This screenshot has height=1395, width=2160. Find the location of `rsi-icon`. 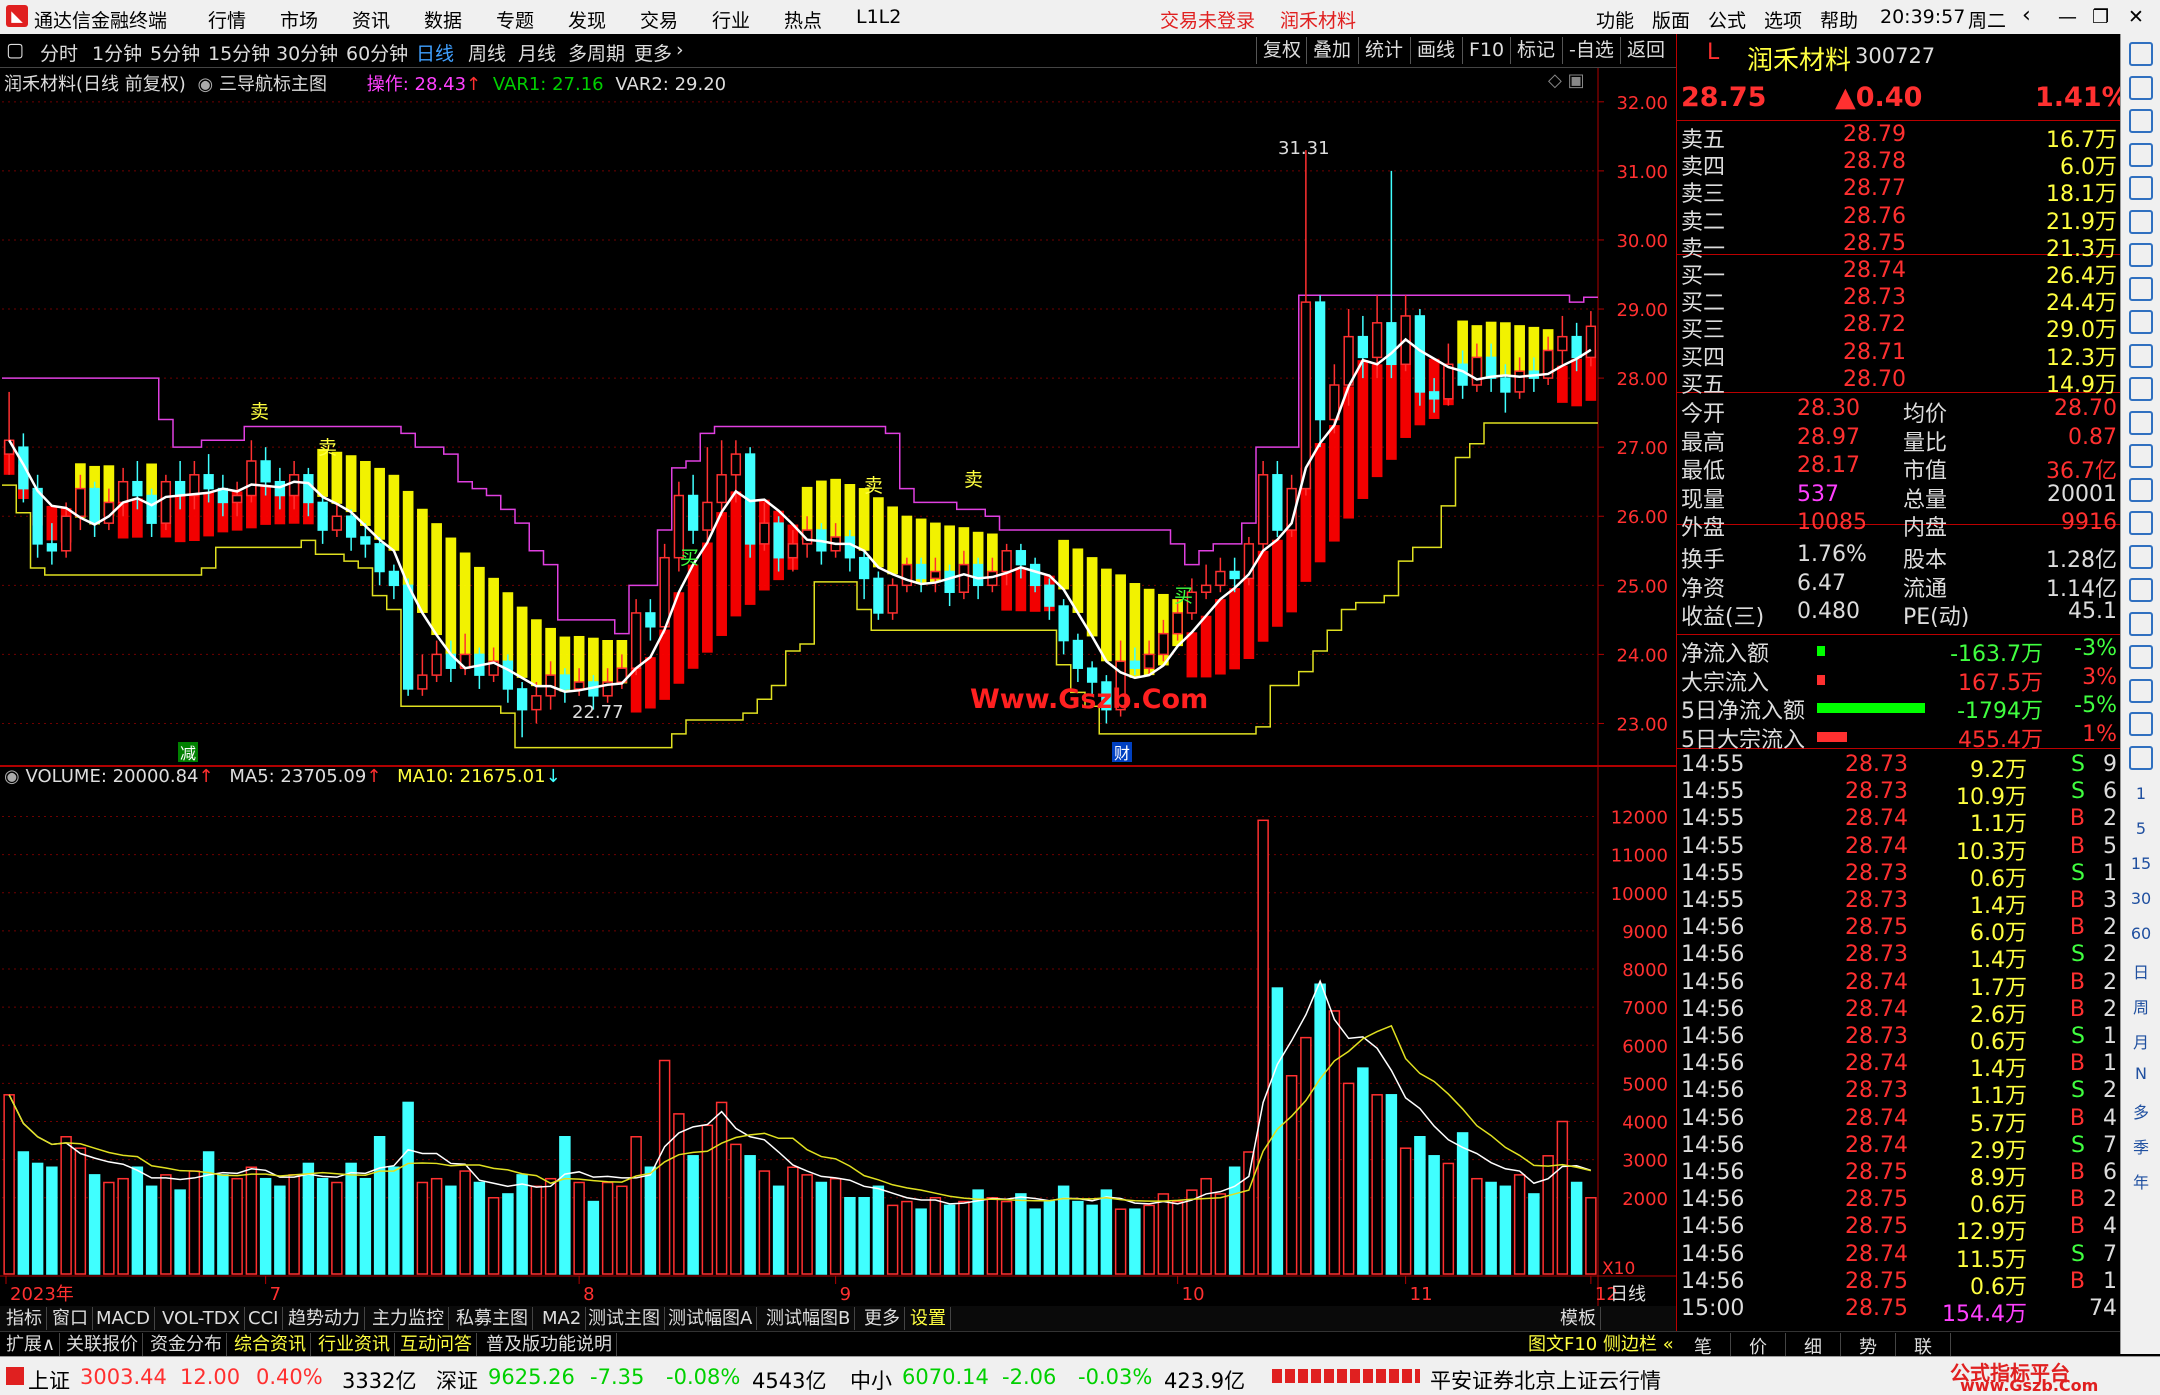

rsi-icon is located at coordinates (2141, 623).